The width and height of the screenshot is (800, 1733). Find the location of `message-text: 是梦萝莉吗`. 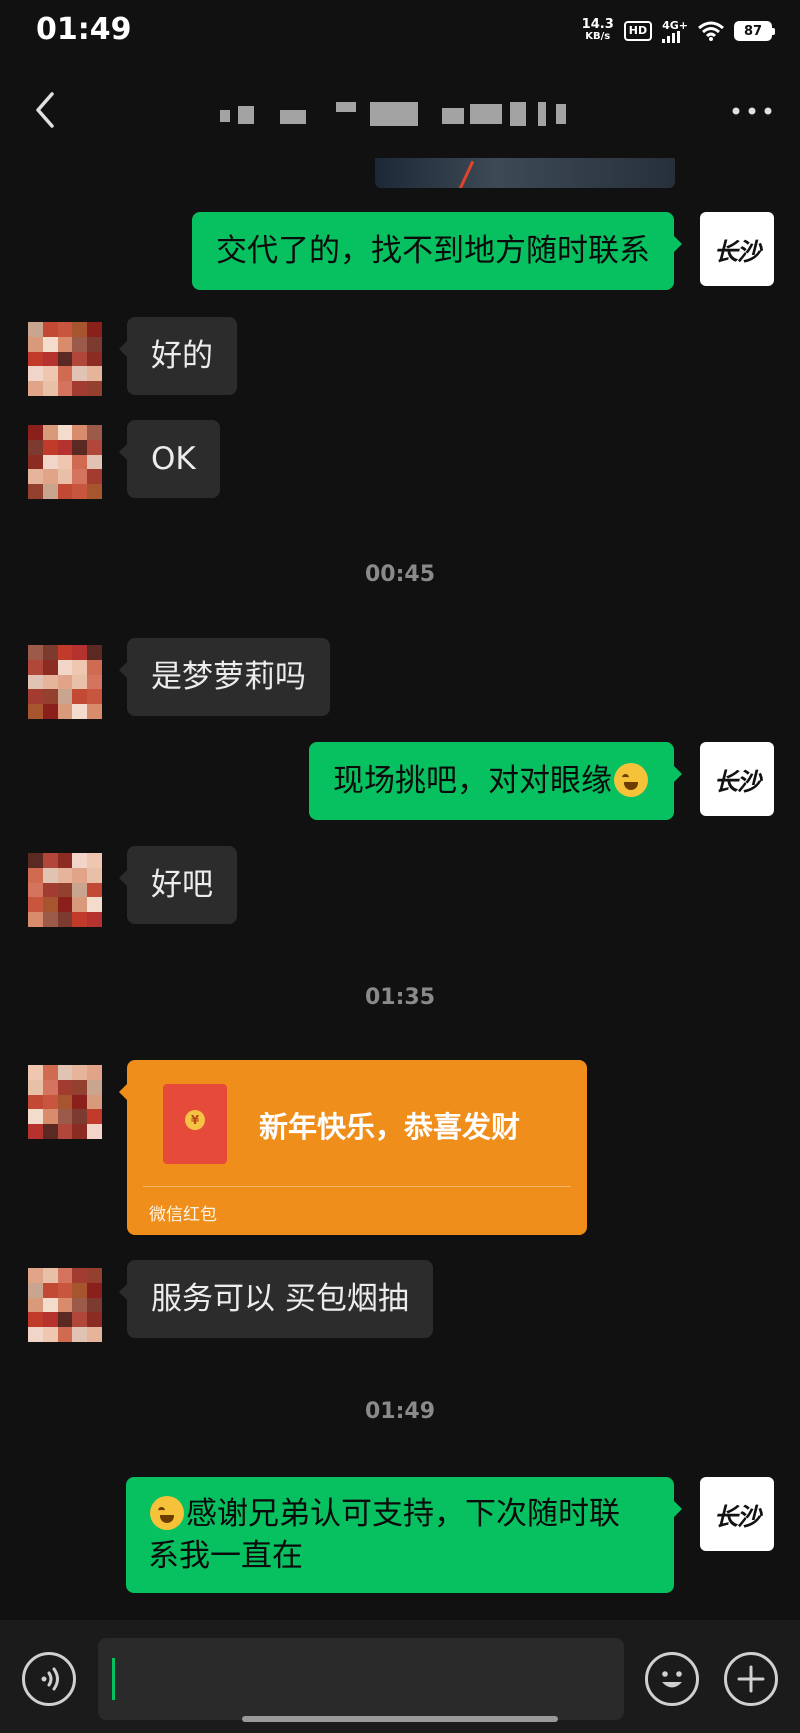

message-text: 是梦萝莉吗 is located at coordinates (228, 677).